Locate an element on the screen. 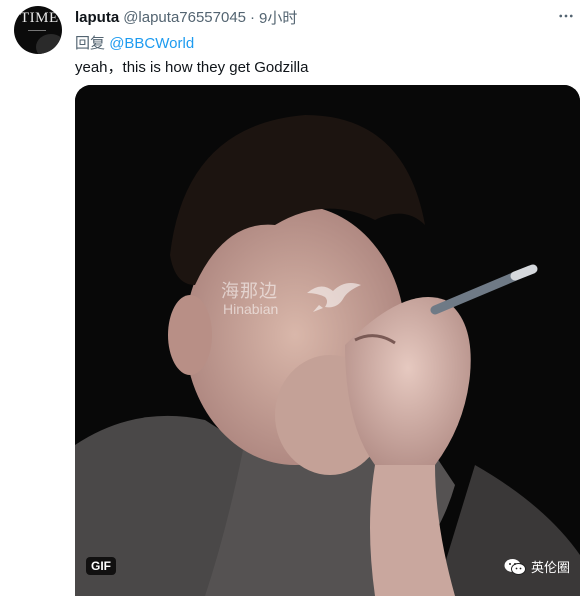 The height and width of the screenshot is (596, 588). more-options-button is located at coordinates (566, 16).